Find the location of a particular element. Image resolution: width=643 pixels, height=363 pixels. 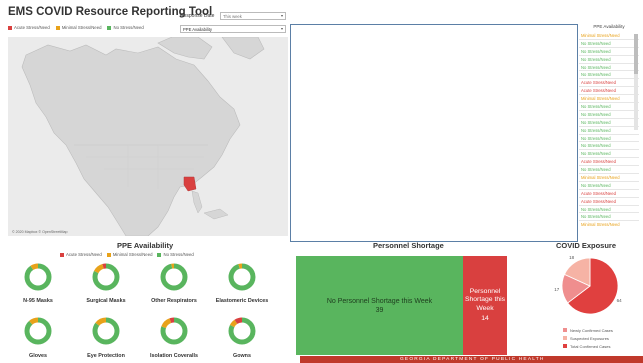

ppe-legend-minimal: Minimal Stress/Need is located at coordinates (129, 254).